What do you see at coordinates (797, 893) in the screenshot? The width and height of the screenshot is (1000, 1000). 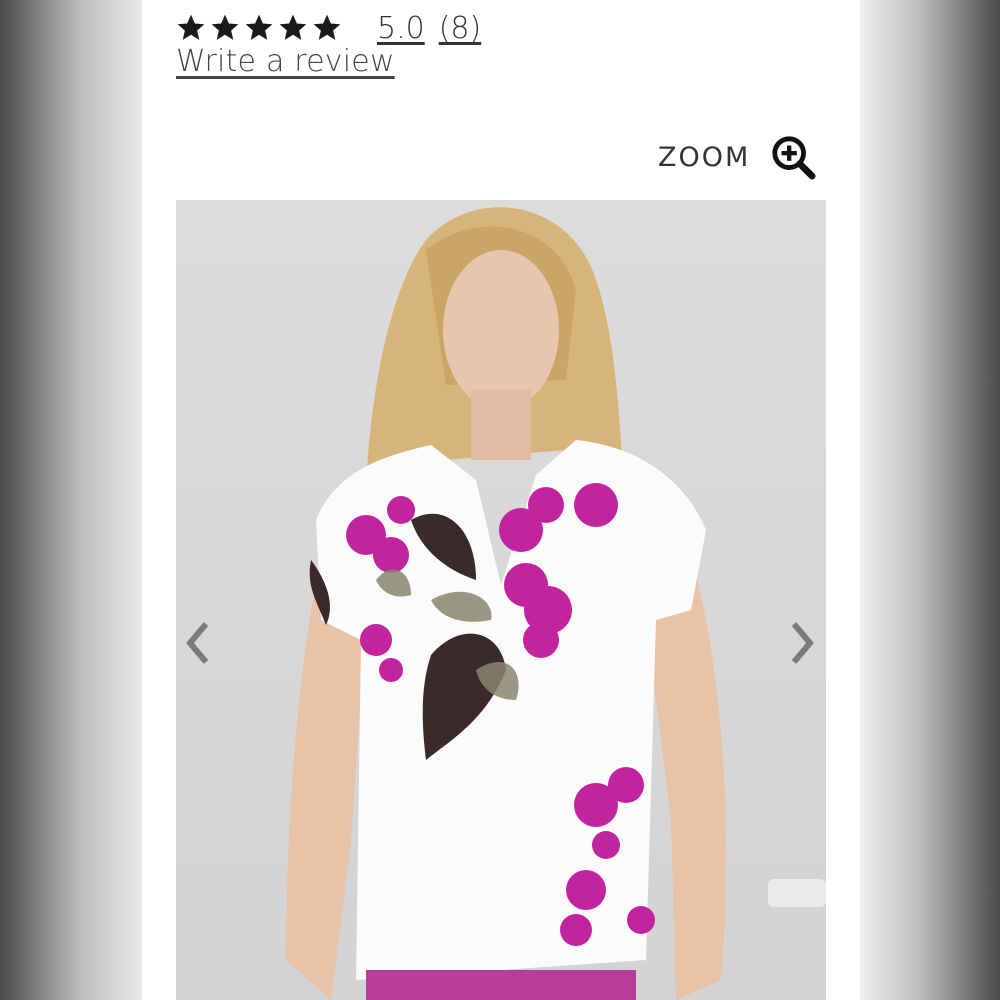 I see `image-overlay-badge` at bounding box center [797, 893].